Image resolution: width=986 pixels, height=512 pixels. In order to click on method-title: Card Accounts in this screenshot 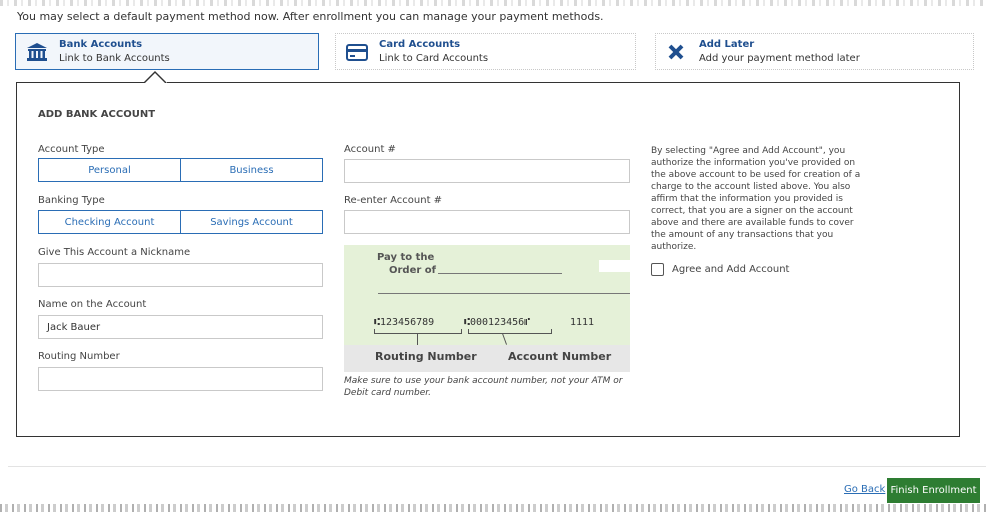, I will do `click(420, 44)`.